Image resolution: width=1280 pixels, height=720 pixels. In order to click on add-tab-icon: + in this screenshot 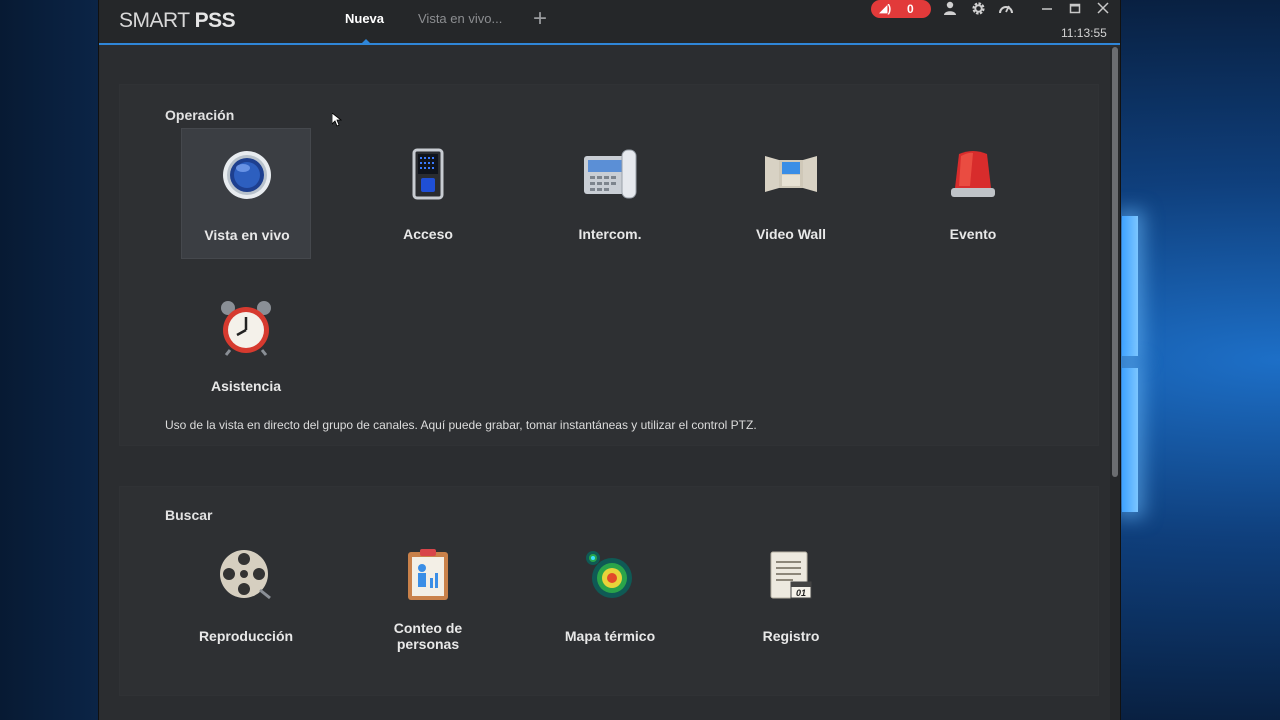, I will do `click(540, 19)`.